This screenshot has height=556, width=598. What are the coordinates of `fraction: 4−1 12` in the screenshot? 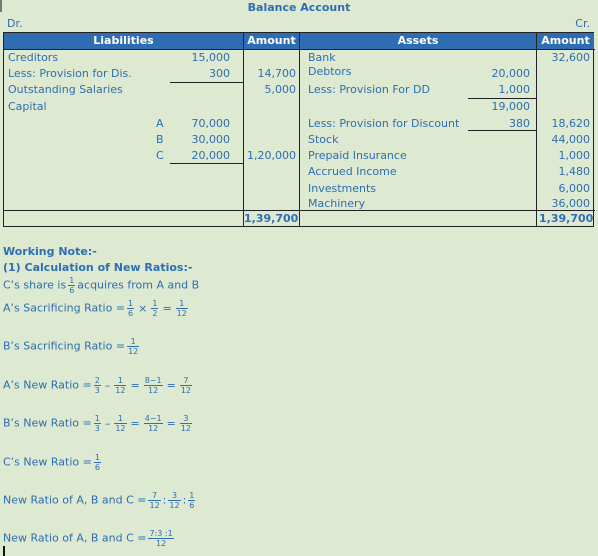 It's located at (153, 423).